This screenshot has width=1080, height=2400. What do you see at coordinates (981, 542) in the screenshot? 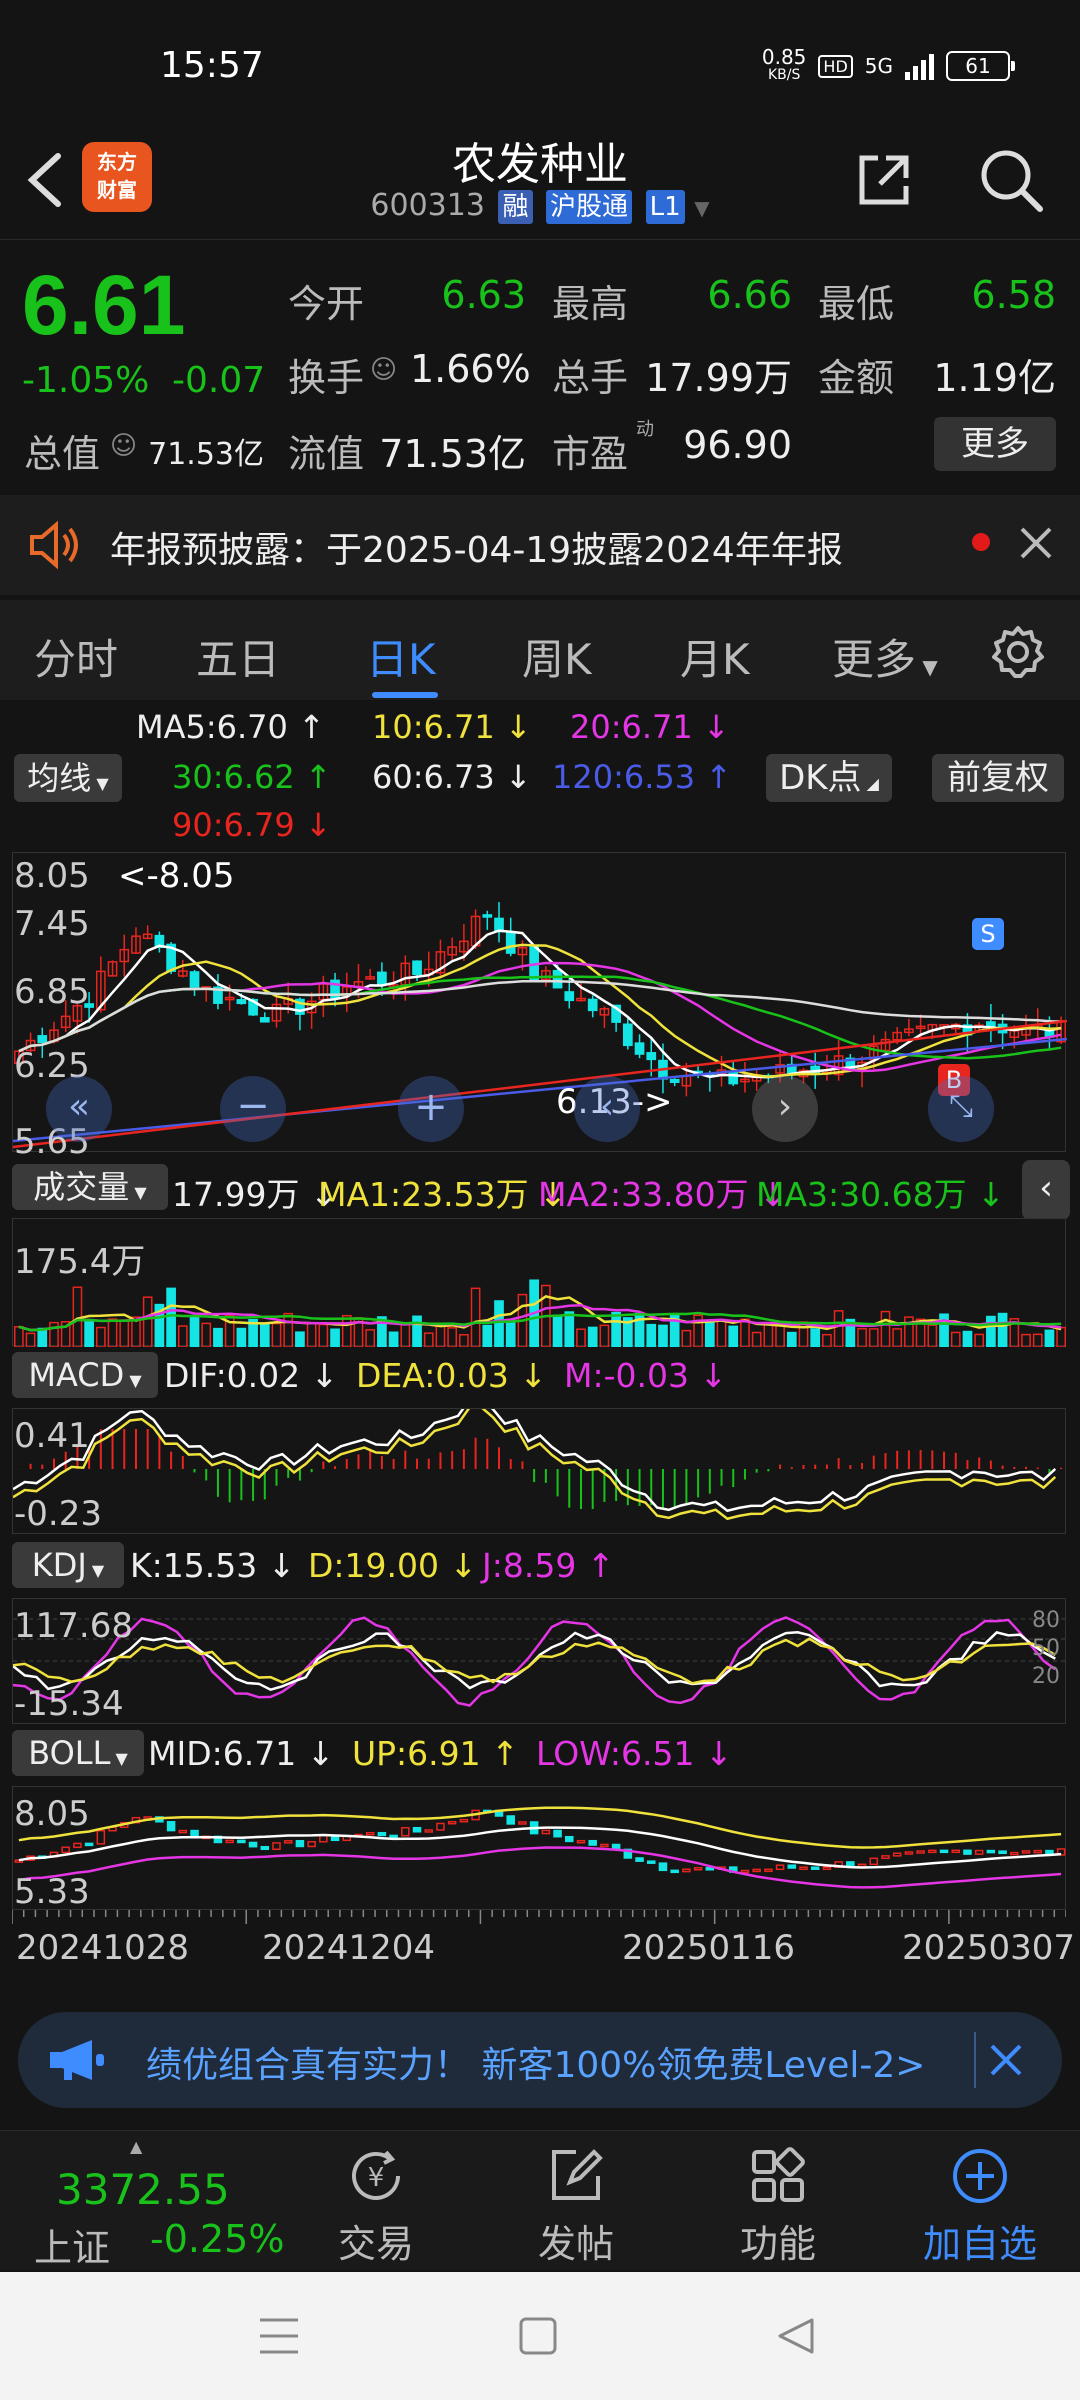
I see `unread-dot` at bounding box center [981, 542].